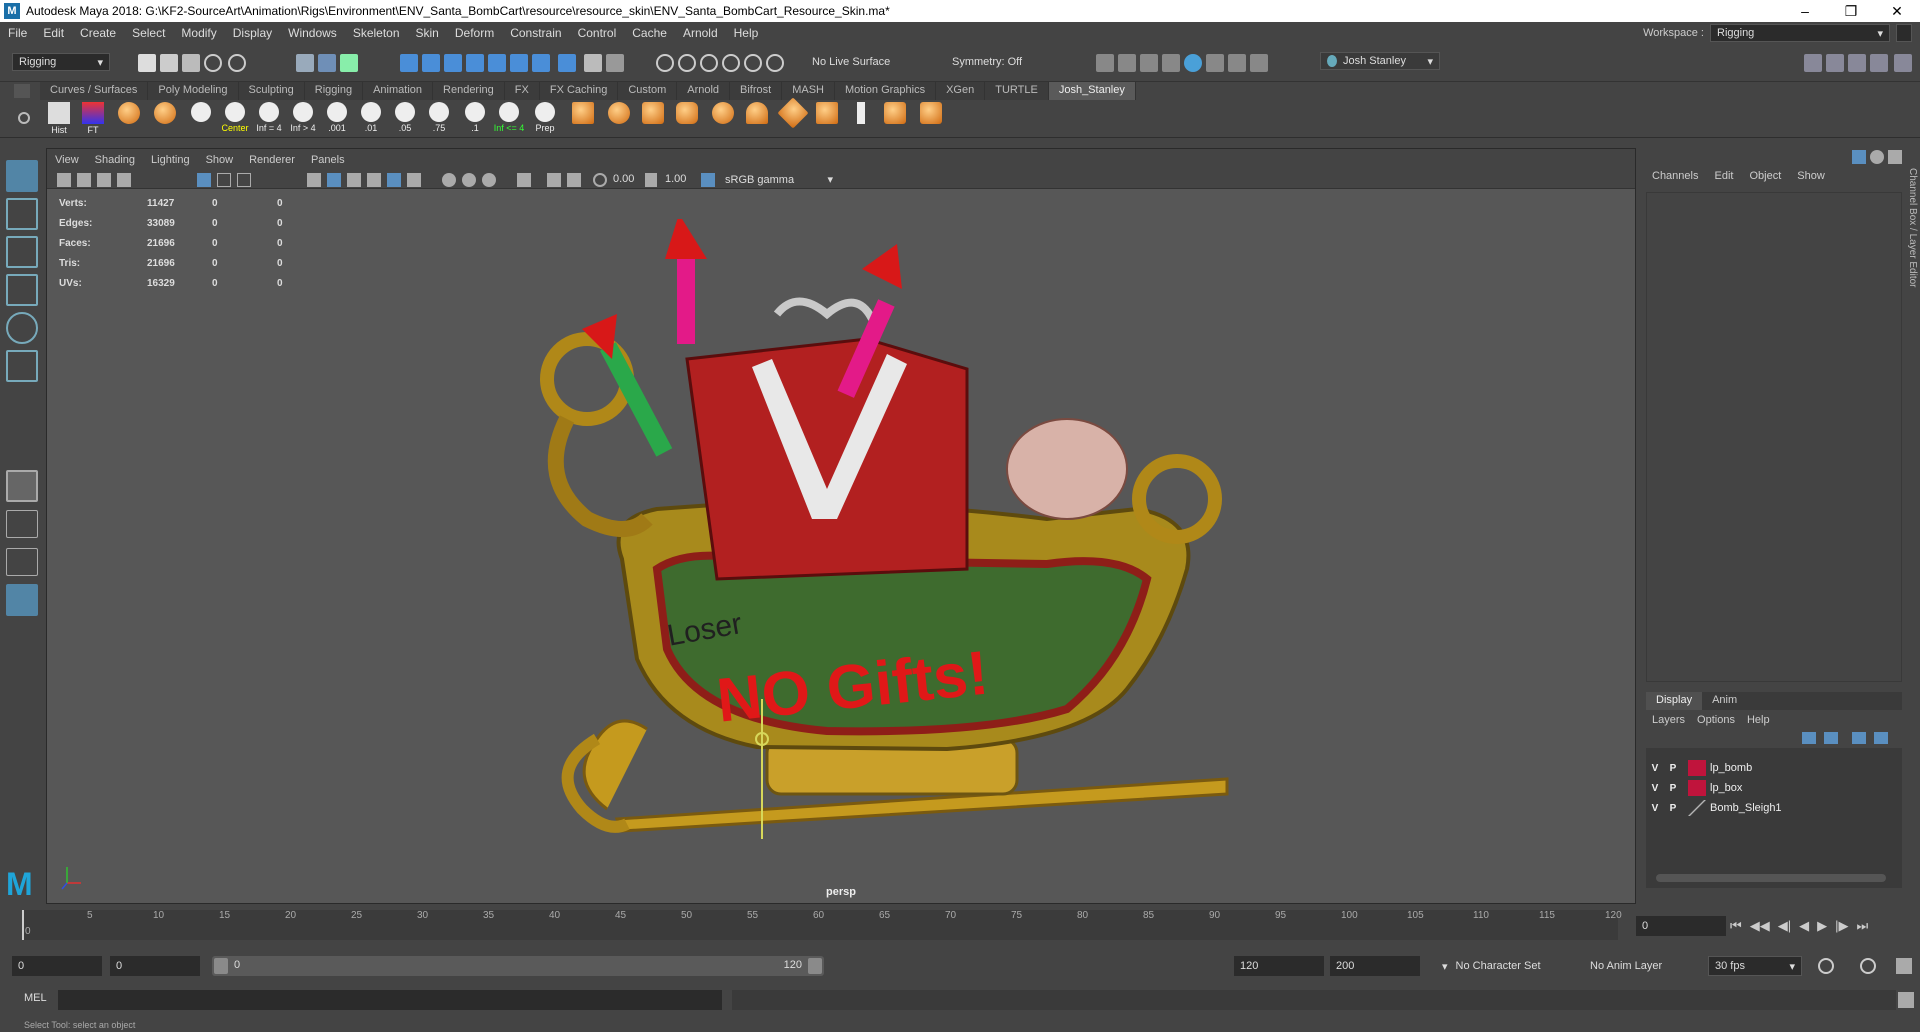  Describe the element at coordinates (1375, 966) in the screenshot. I see `animation-end-field: 200` at that location.